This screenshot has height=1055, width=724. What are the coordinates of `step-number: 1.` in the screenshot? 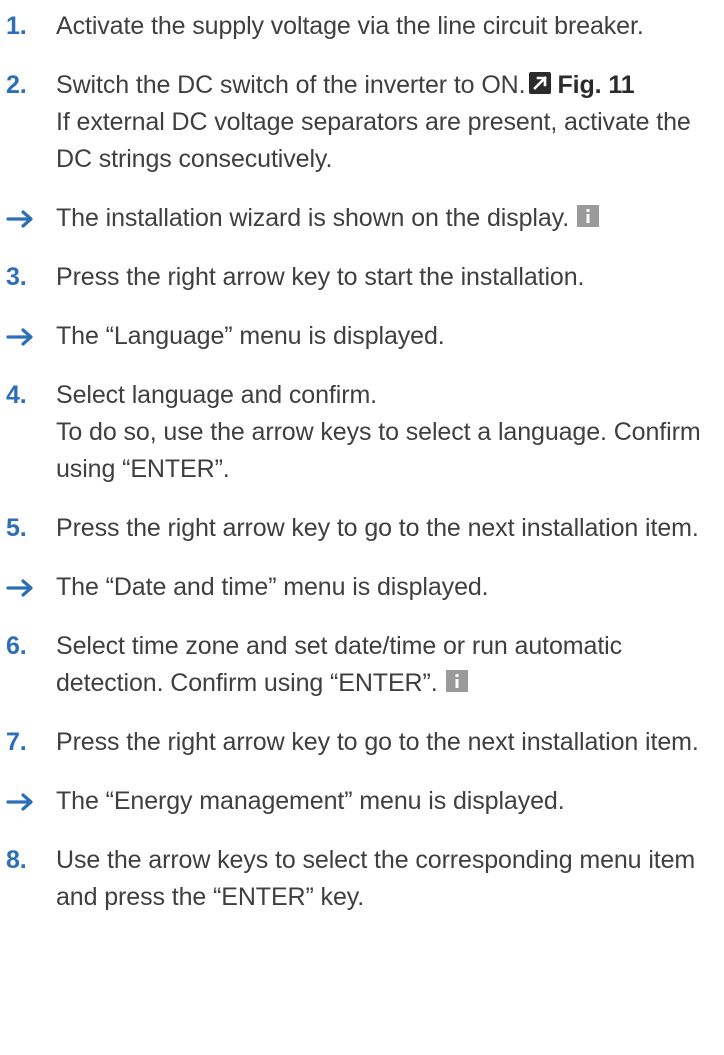 It's located at (16, 26).